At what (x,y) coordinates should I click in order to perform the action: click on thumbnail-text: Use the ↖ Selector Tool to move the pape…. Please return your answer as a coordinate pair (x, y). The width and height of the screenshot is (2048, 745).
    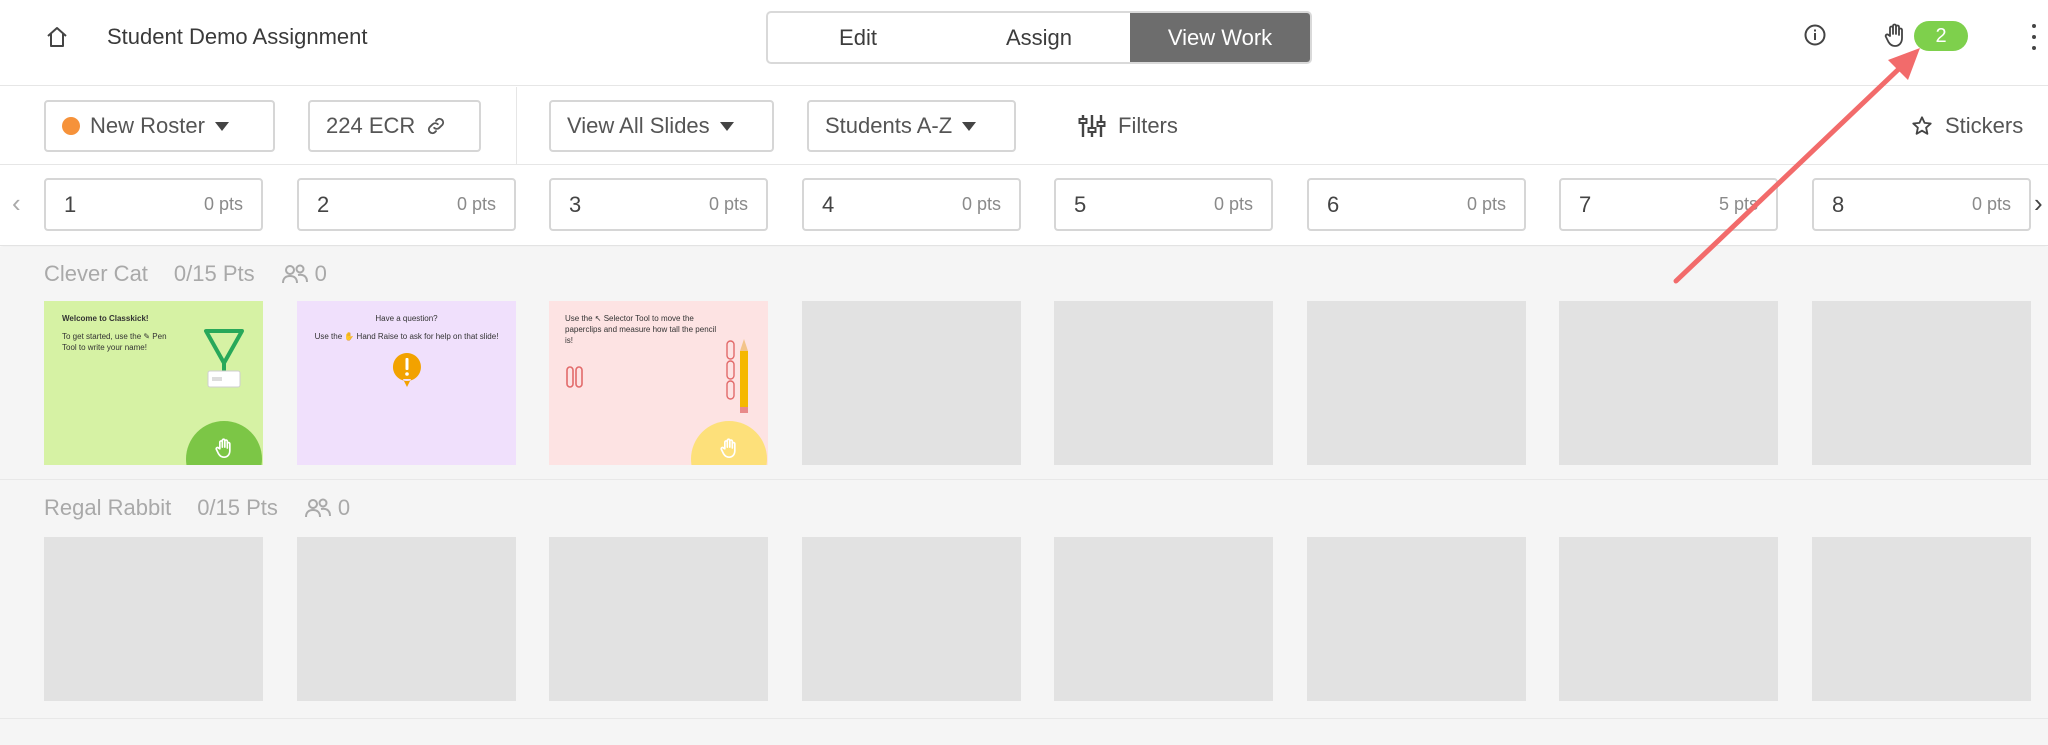
    Looking at the image, I should click on (641, 329).